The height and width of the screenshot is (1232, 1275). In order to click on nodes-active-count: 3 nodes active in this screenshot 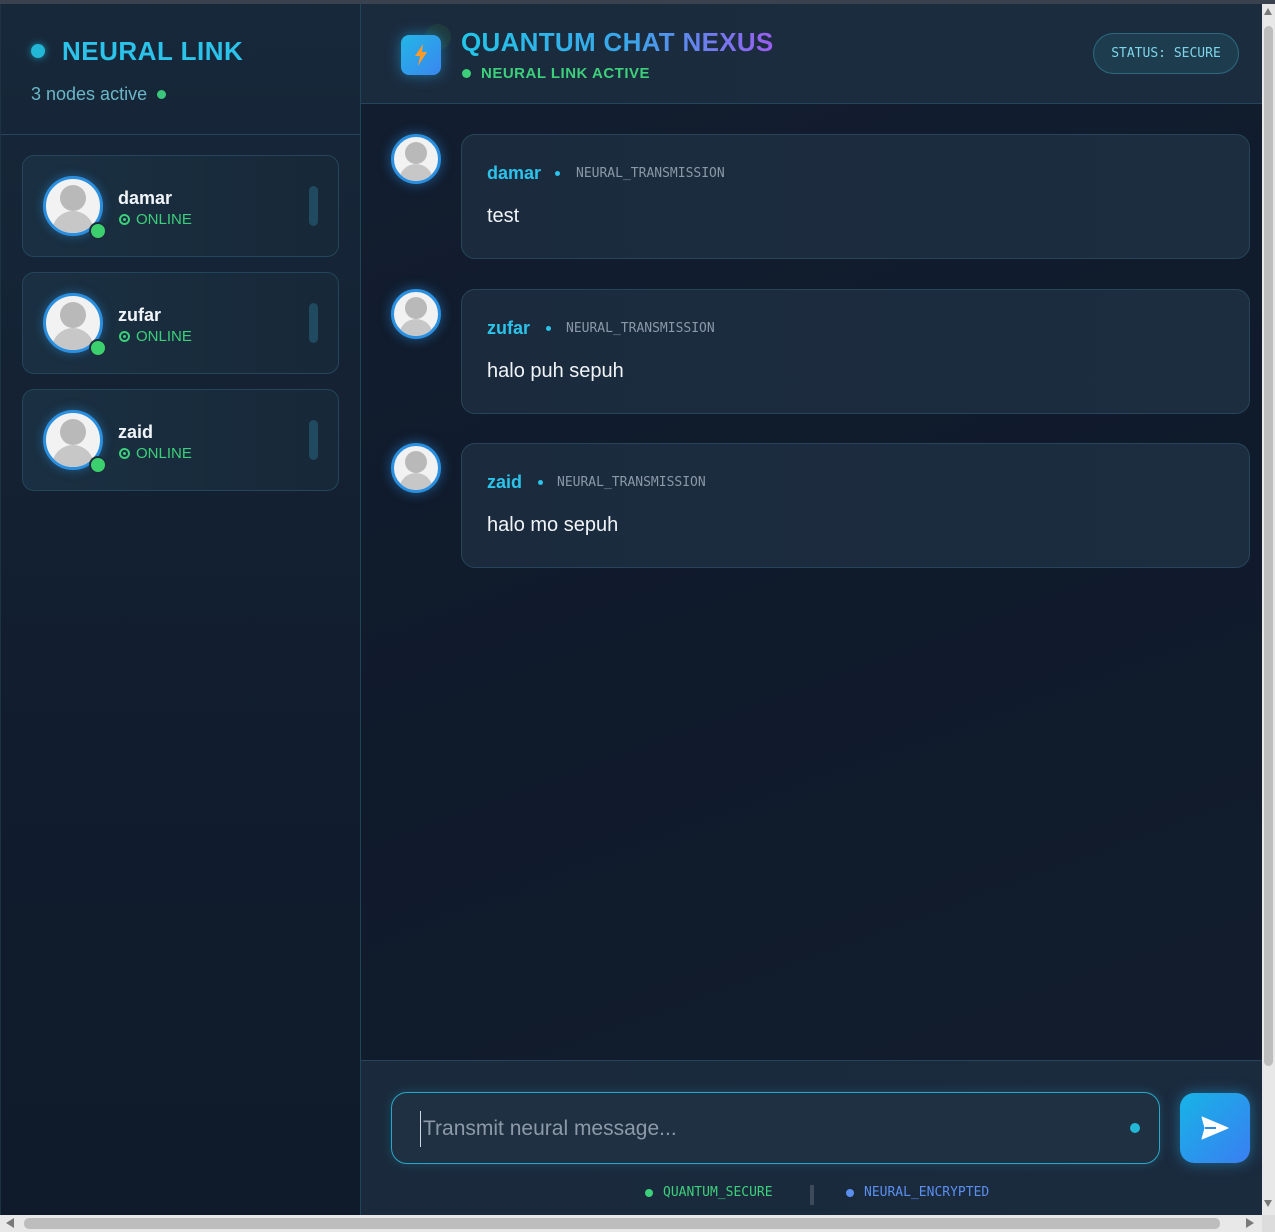, I will do `click(89, 94)`.